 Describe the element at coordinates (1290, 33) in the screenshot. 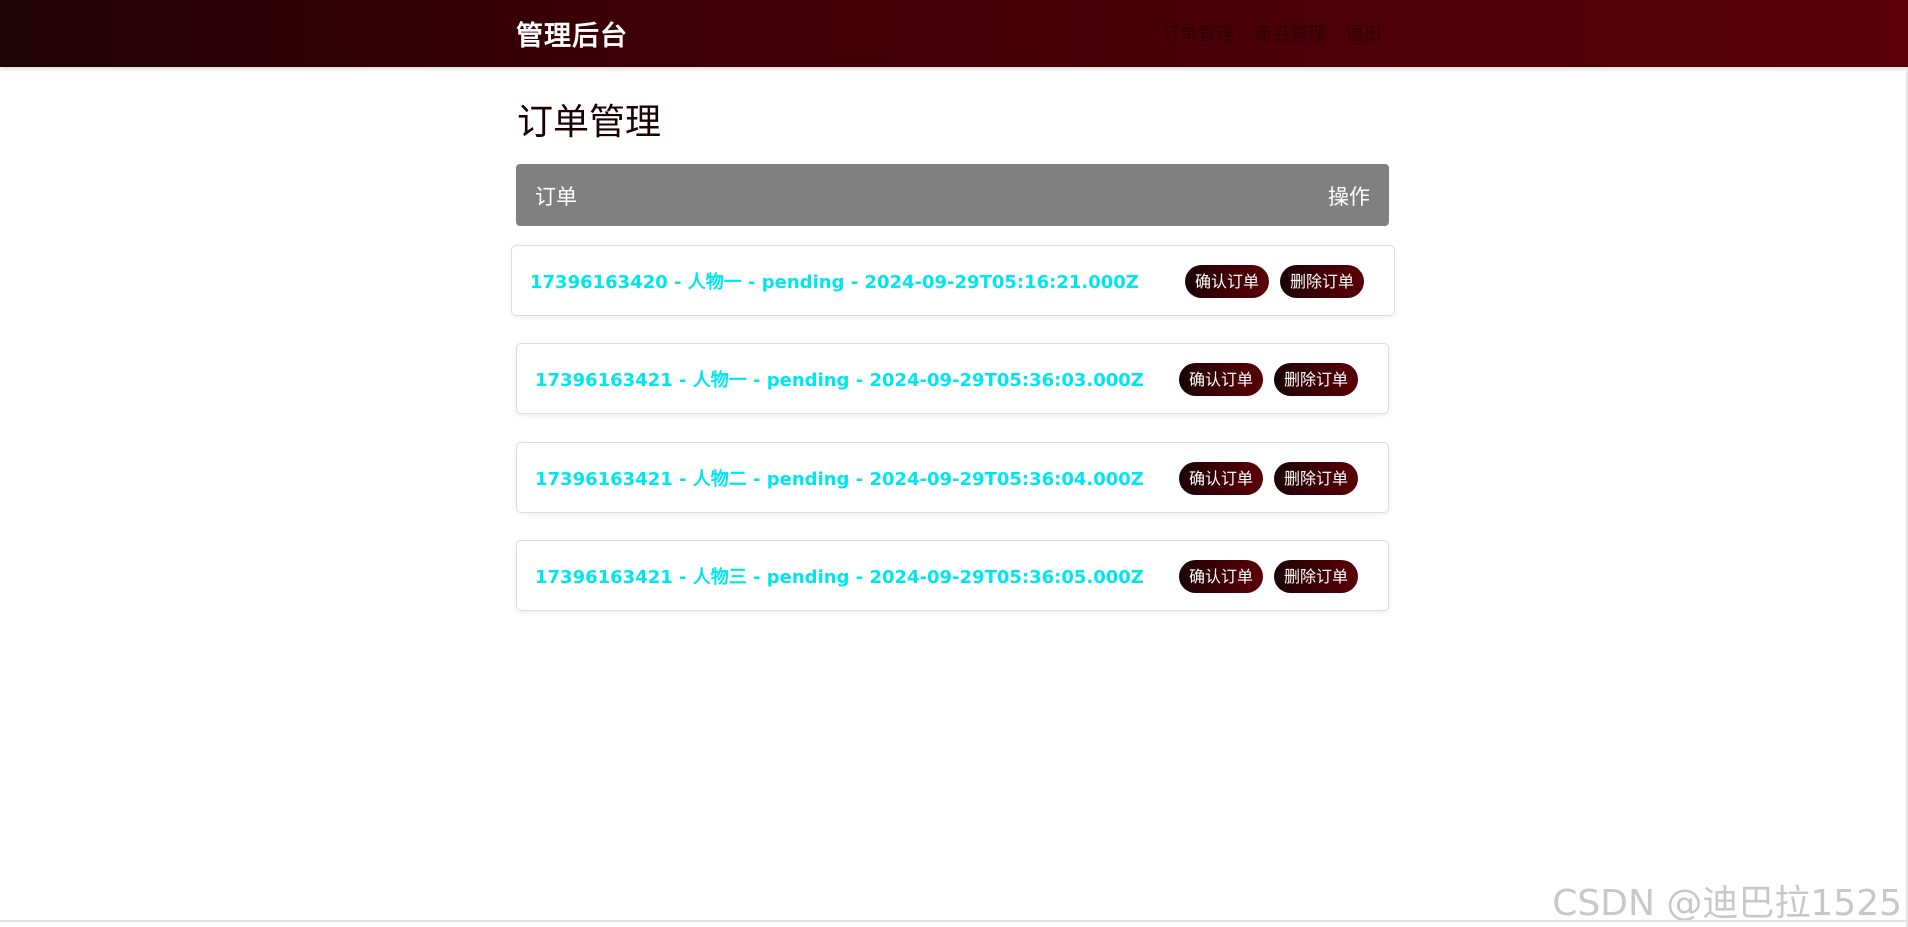

I see `nav-product-management: 商品管理` at that location.